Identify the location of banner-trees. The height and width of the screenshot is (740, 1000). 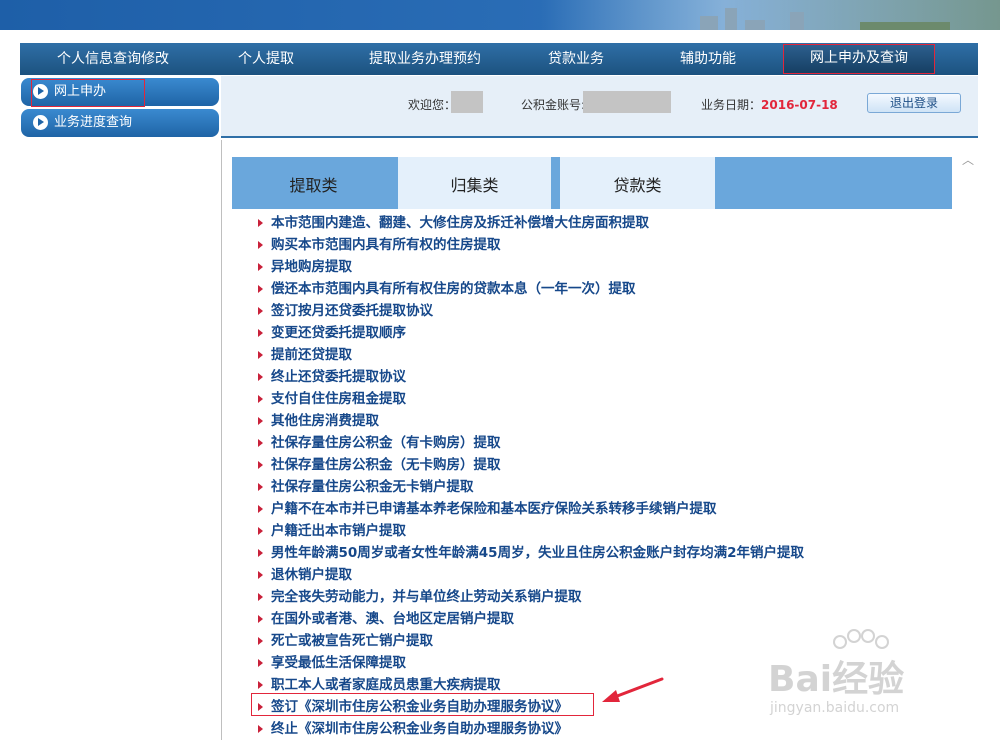
(905, 26).